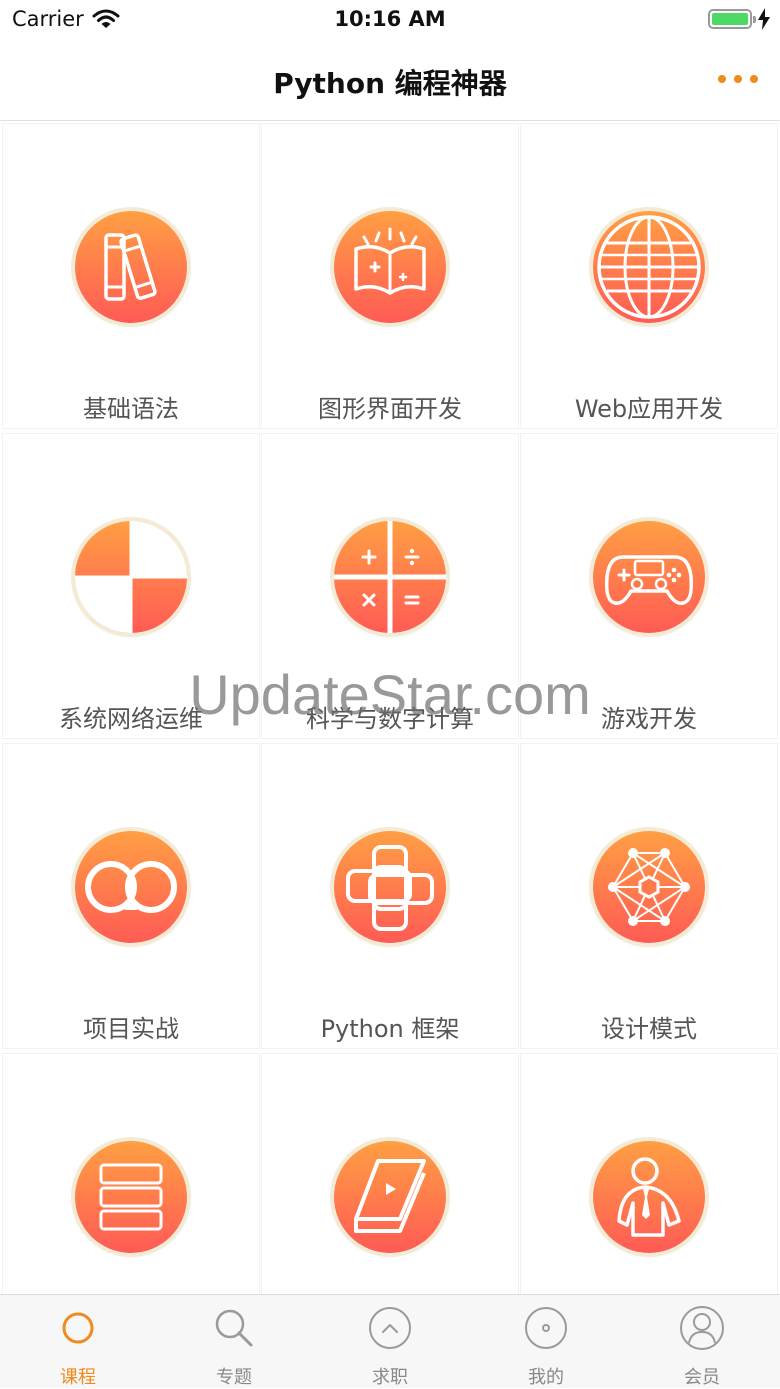 The width and height of the screenshot is (780, 1389). What do you see at coordinates (131, 1029) in the screenshot?
I see `category-label: 项目实战` at bounding box center [131, 1029].